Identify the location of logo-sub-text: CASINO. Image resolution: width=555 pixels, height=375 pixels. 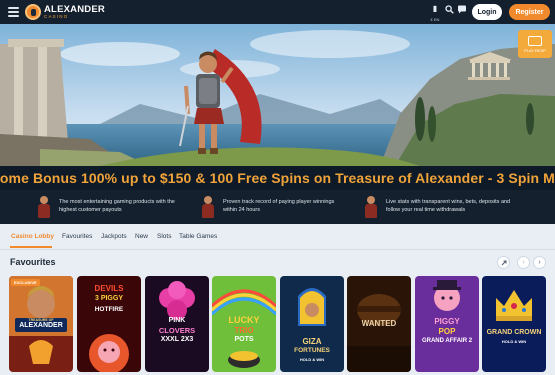
(56, 16).